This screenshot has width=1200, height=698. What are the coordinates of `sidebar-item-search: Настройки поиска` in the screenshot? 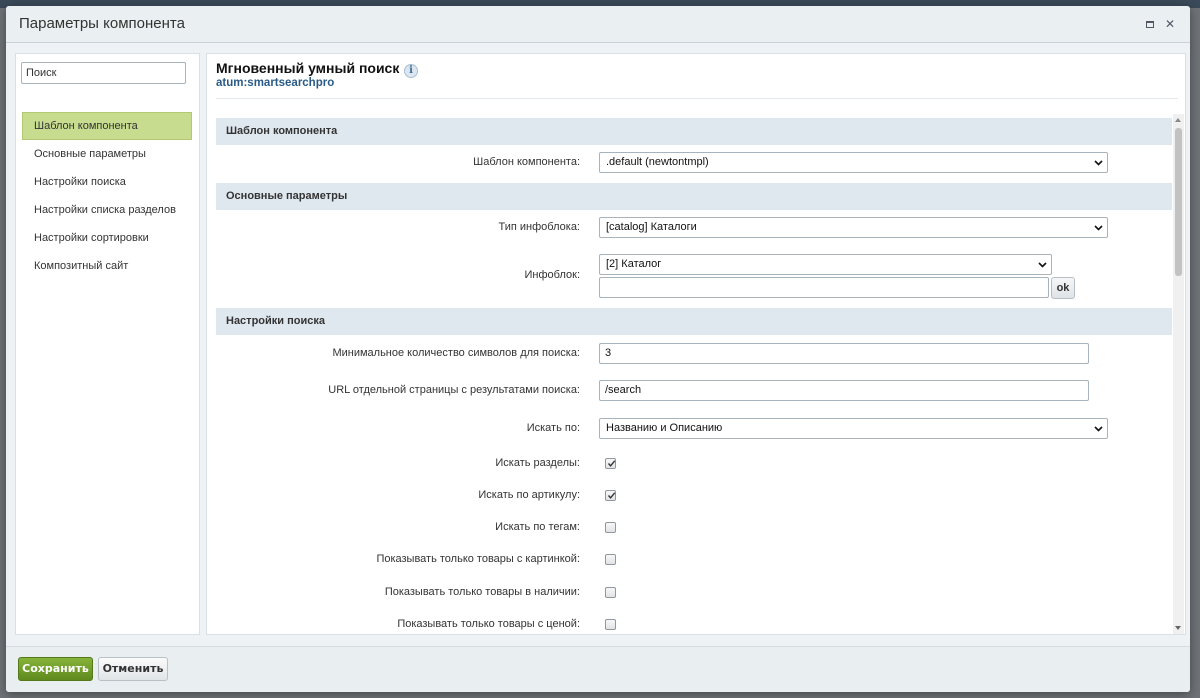 It's located at (107, 182).